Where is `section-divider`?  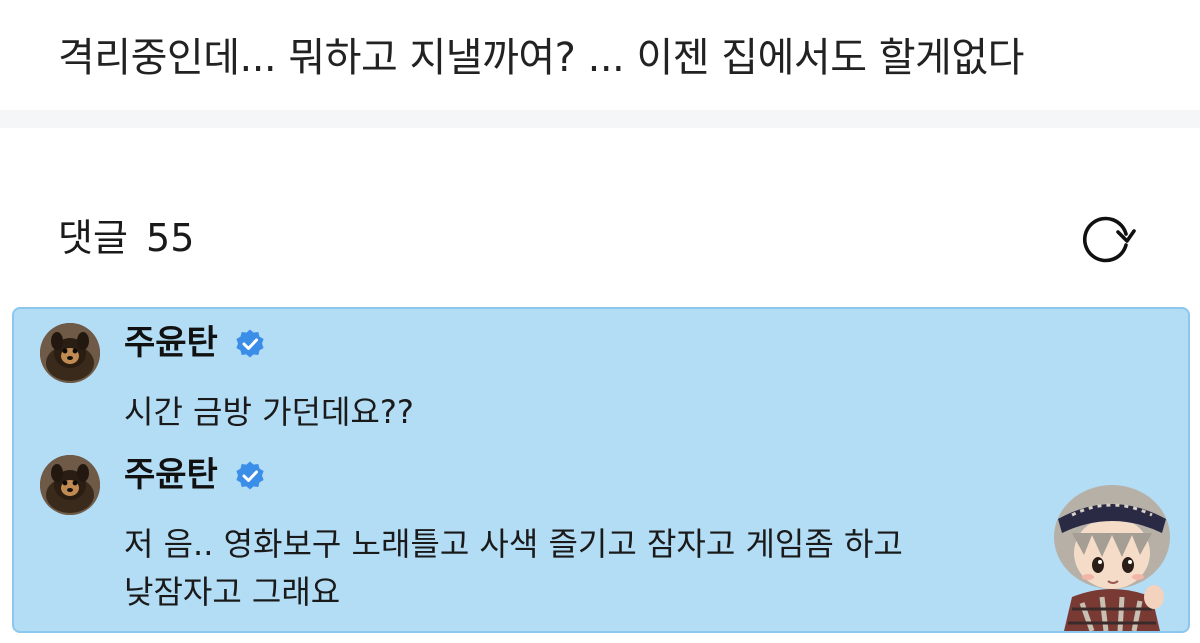
section-divider is located at coordinates (600, 119).